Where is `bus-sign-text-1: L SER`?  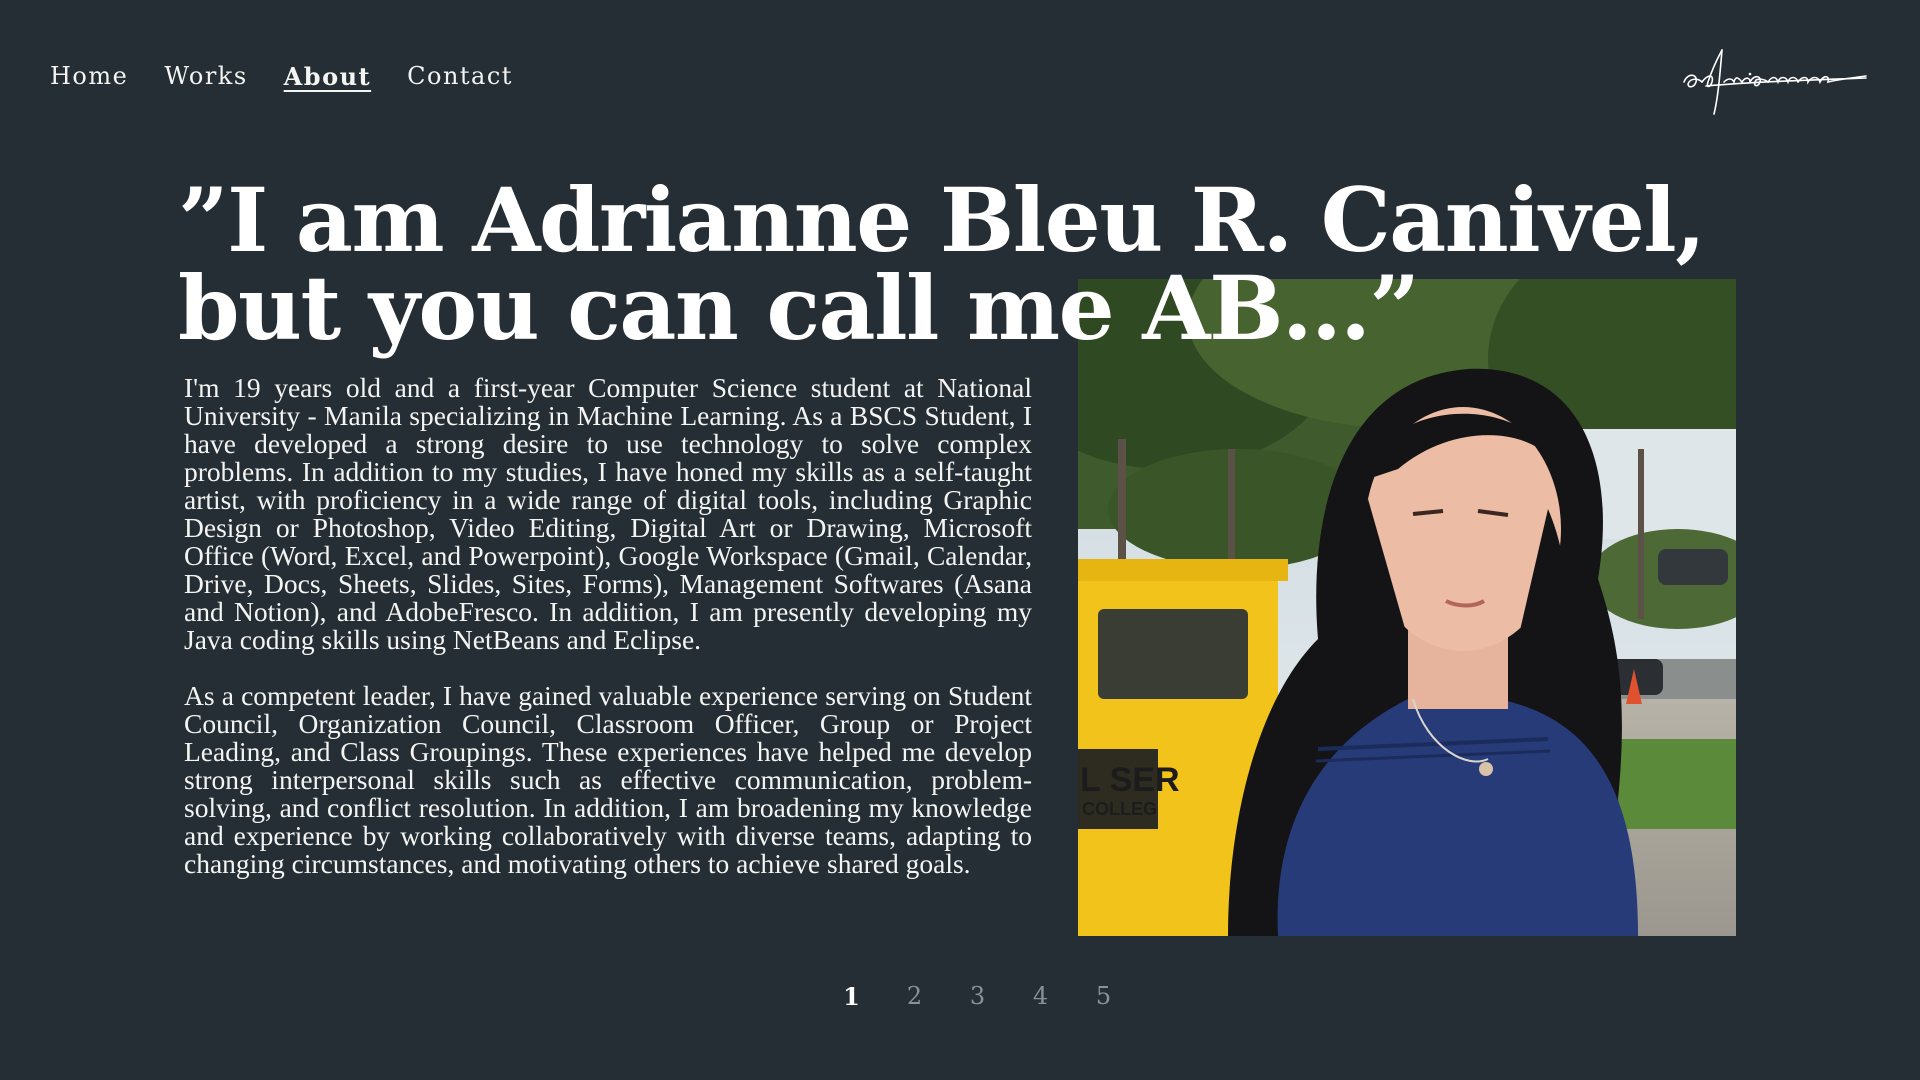
bus-sign-text-1: L SER is located at coordinates (1130, 780).